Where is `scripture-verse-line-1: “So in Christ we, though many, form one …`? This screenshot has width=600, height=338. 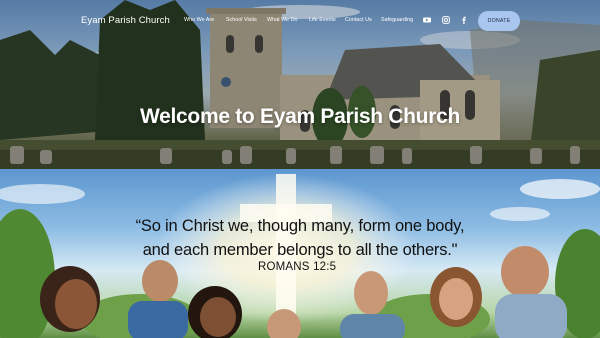
scripture-verse-line-1: “So in Christ we, though many, form one … is located at coordinates (300, 226).